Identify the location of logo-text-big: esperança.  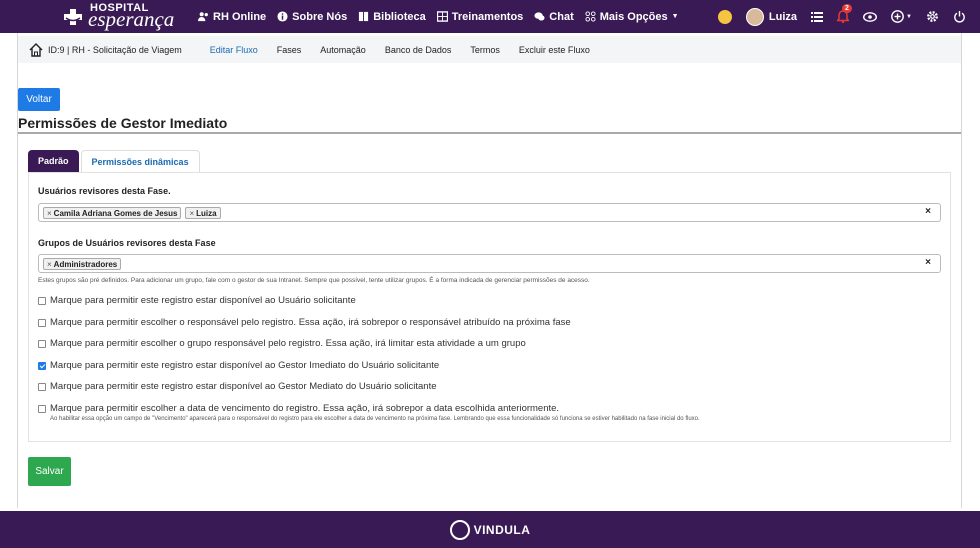
(131, 19).